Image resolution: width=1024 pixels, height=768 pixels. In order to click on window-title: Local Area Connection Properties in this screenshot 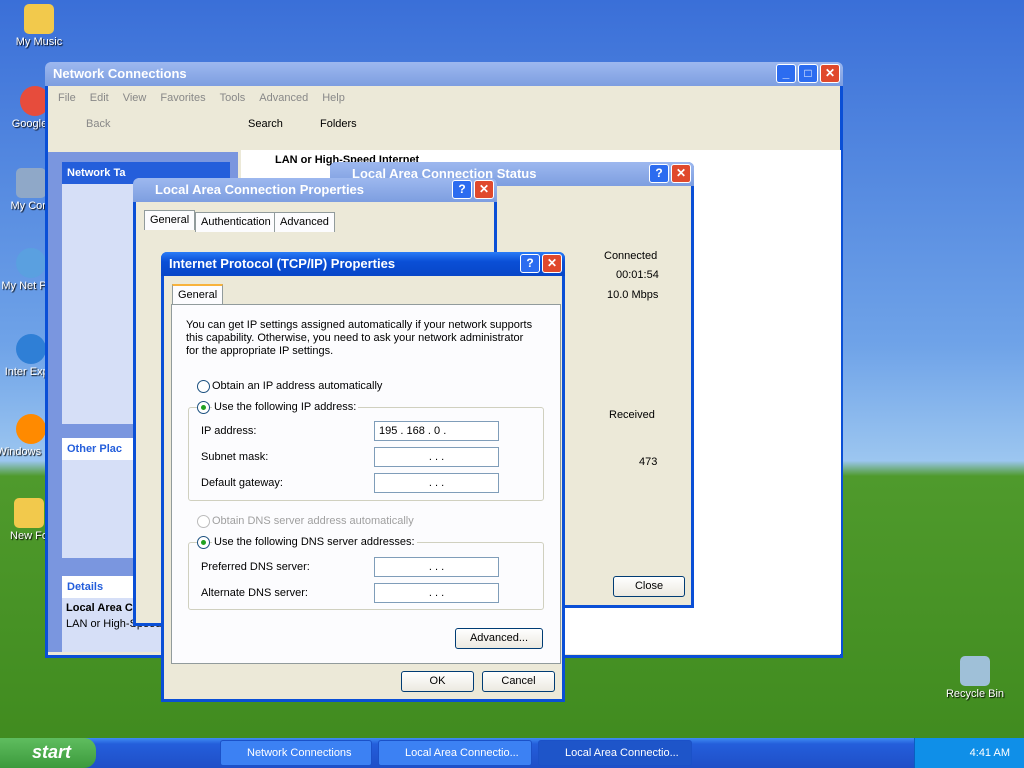, I will do `click(260, 189)`.